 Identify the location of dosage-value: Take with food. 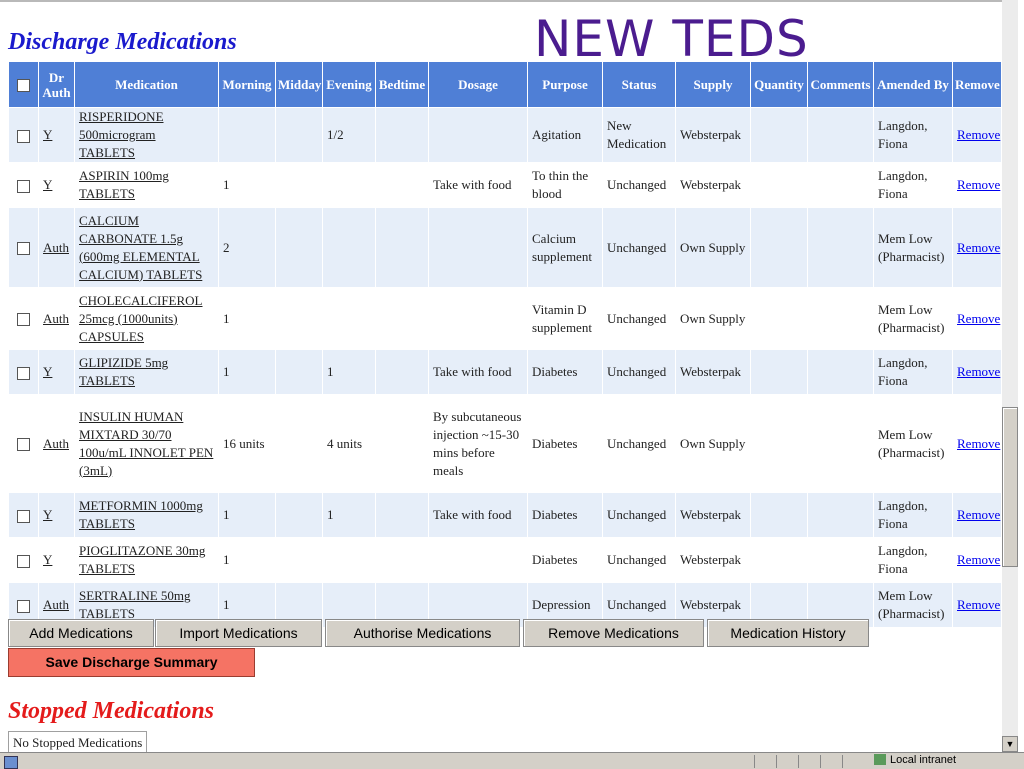
(472, 184).